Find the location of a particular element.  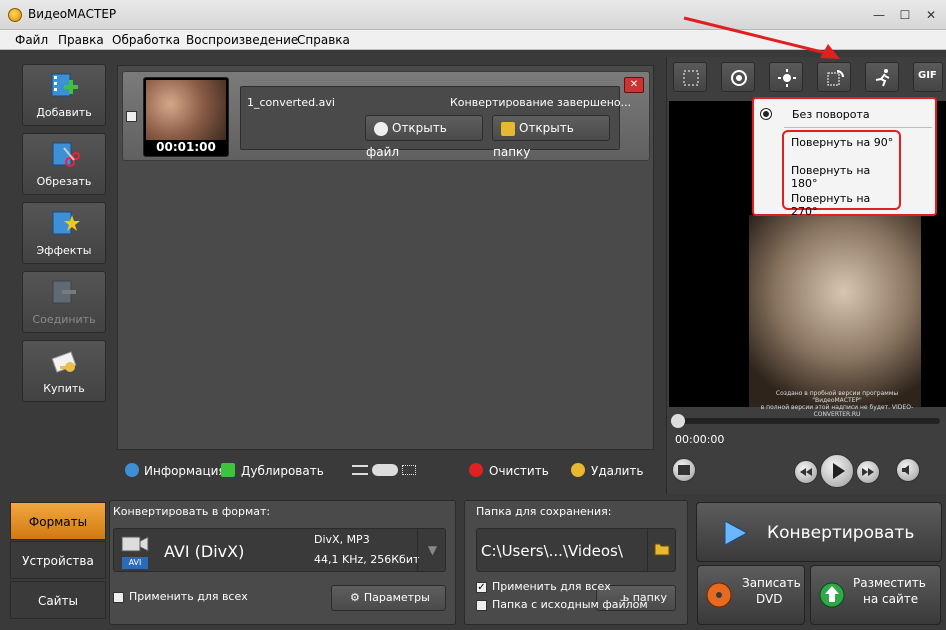

chevron-down-icon: ▼ is located at coordinates (432, 550).